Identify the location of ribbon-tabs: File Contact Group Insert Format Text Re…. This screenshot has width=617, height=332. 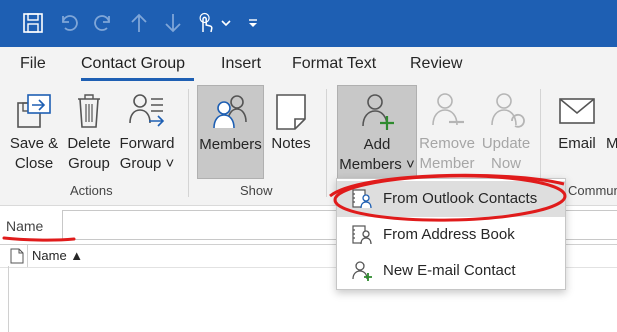
(308, 65).